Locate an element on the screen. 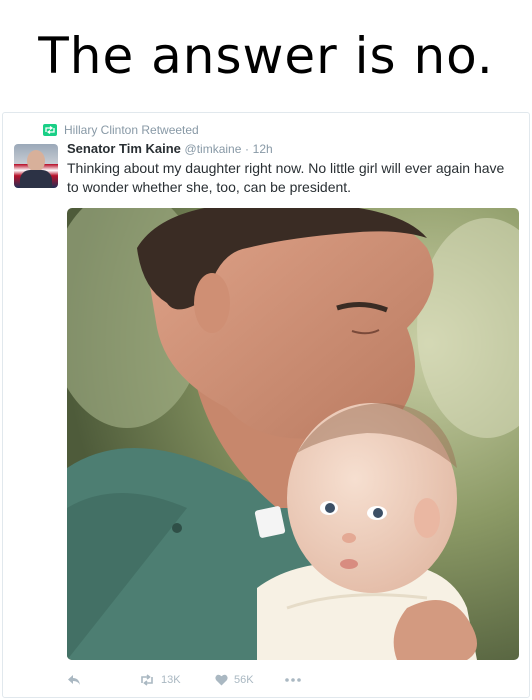 The image size is (532, 700). retweet-button: 13K is located at coordinates (177, 680).